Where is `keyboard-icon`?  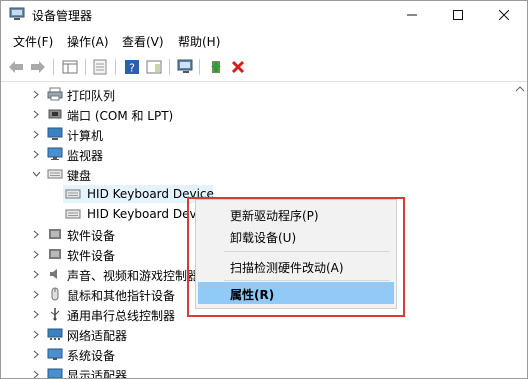 keyboard-icon is located at coordinates (55, 174).